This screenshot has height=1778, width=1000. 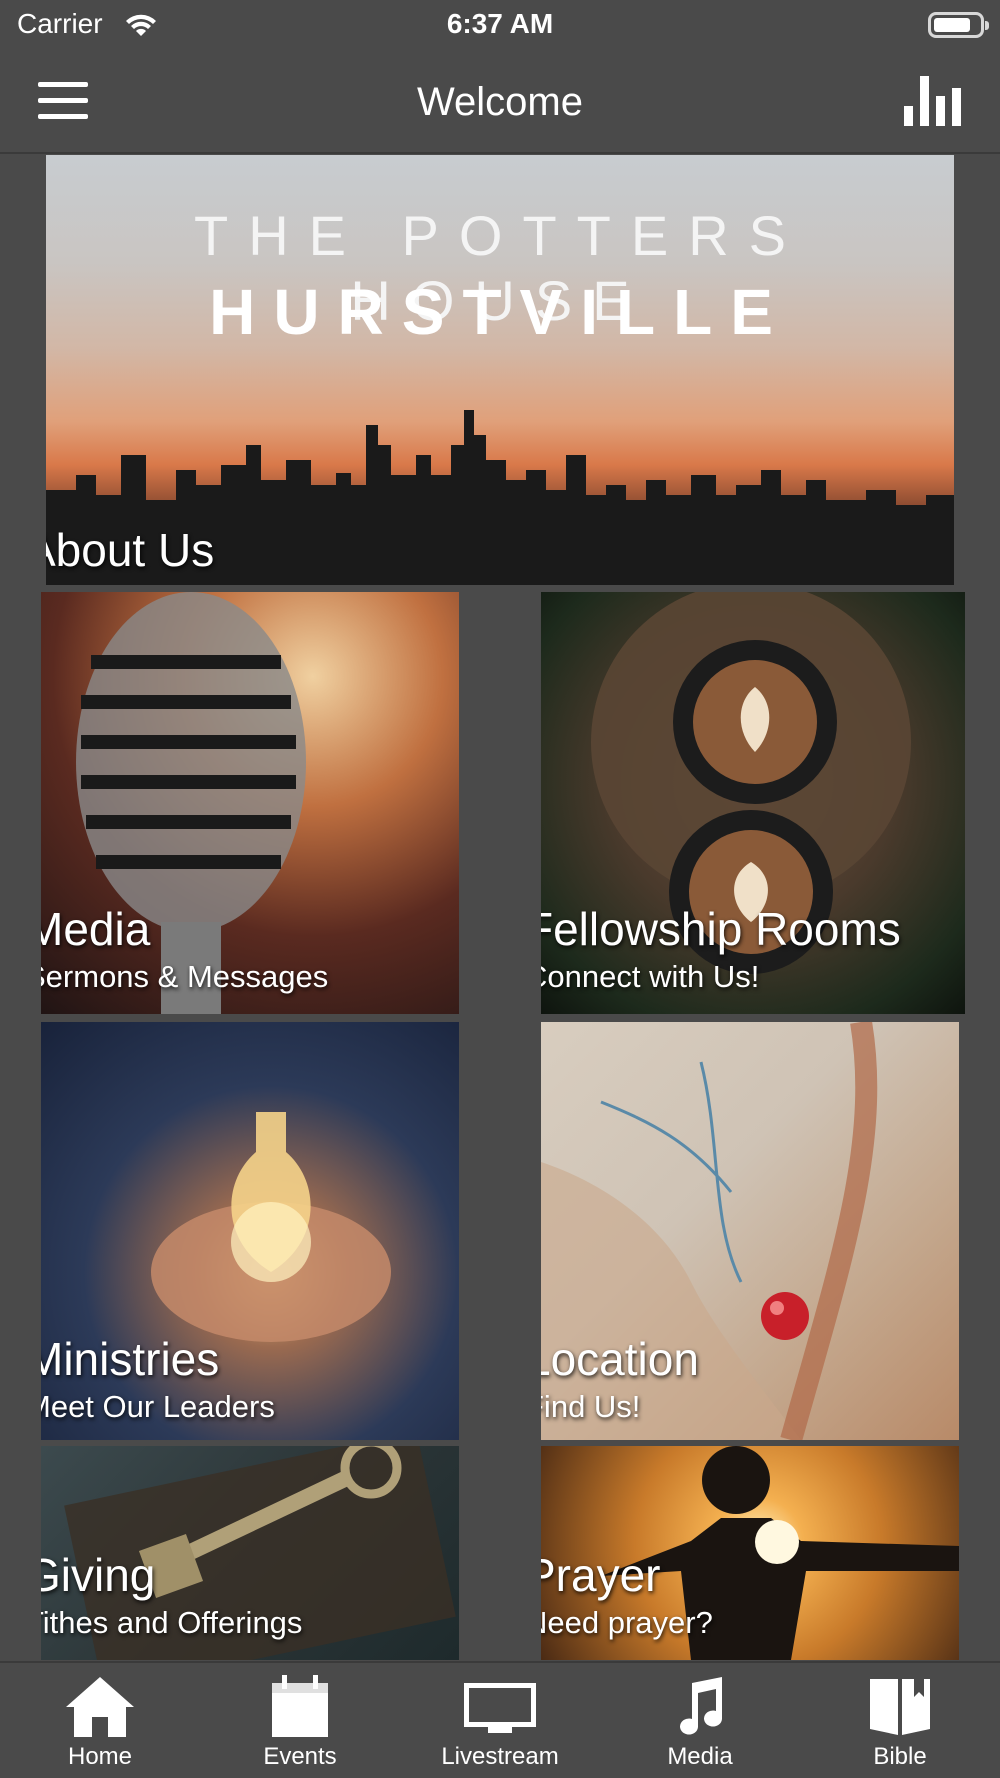 What do you see at coordinates (933, 101) in the screenshot?
I see `bar-chart-icon` at bounding box center [933, 101].